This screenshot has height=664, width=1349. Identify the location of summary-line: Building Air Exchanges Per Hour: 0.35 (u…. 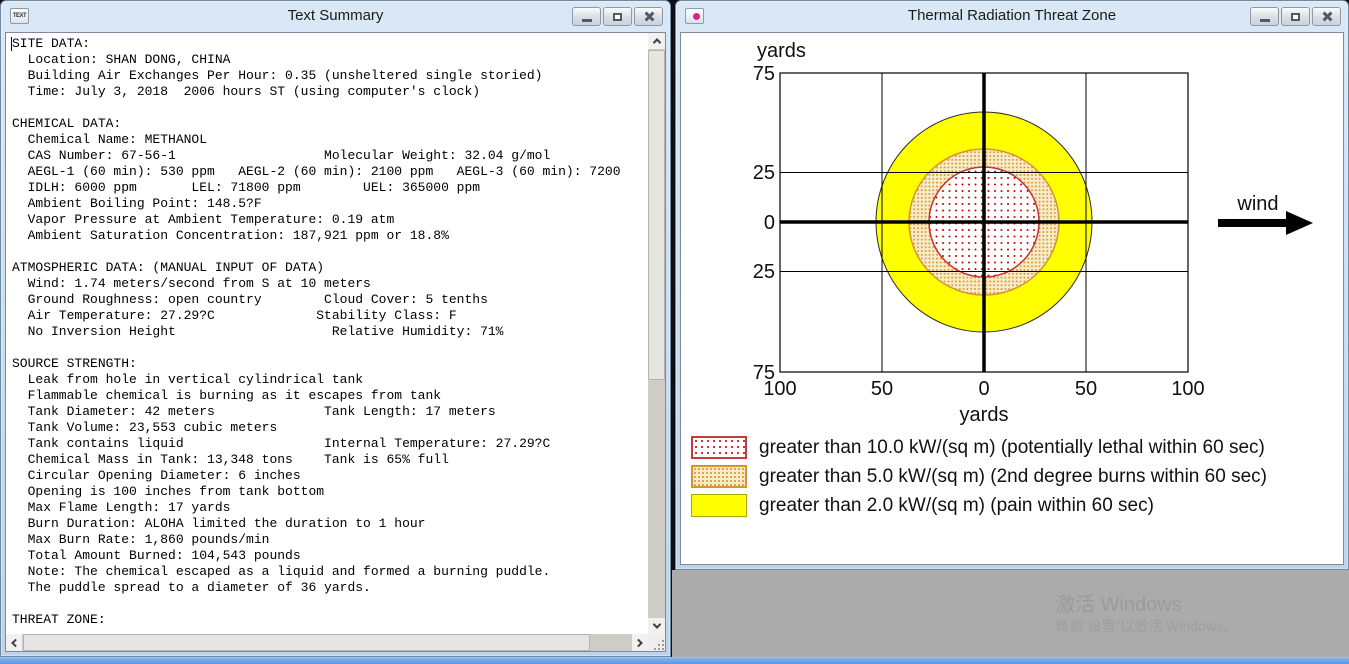
(277, 75).